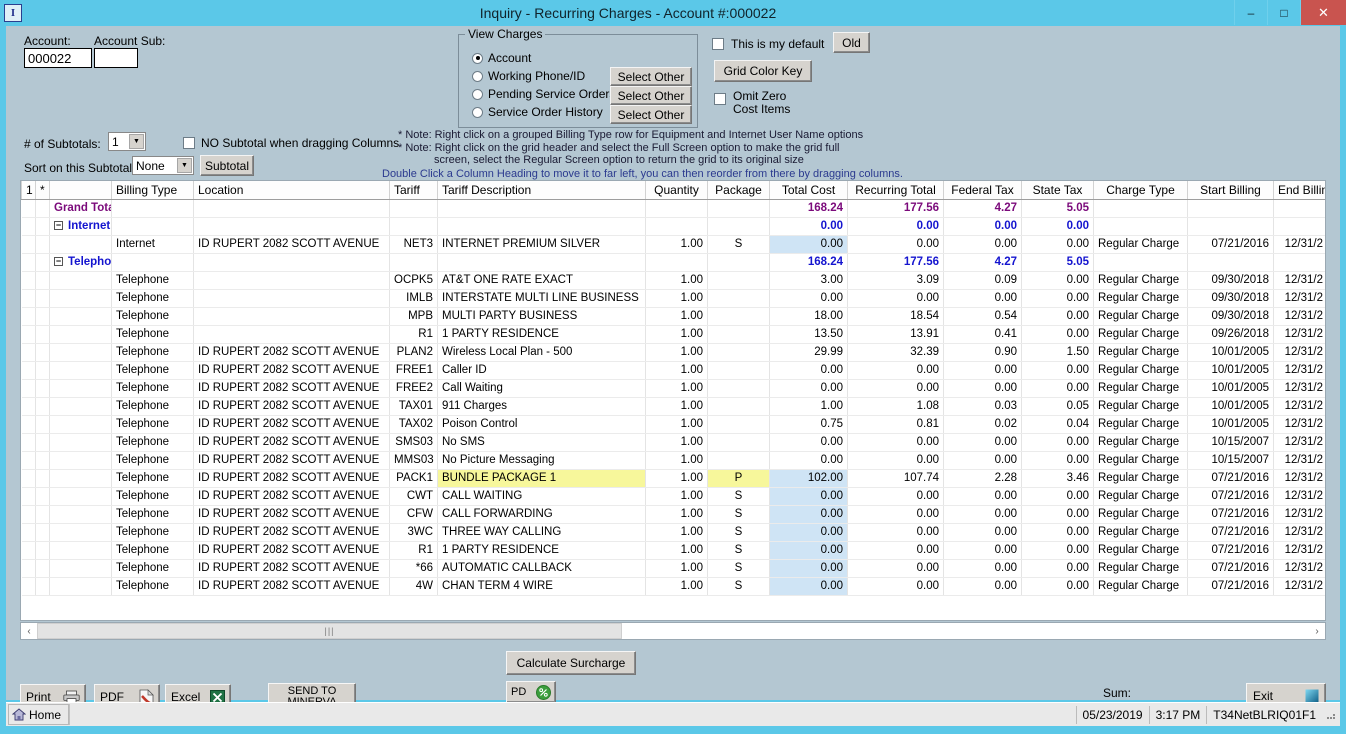  What do you see at coordinates (1057, 424) in the screenshot?
I see `cell-state-tax: 0.04` at bounding box center [1057, 424].